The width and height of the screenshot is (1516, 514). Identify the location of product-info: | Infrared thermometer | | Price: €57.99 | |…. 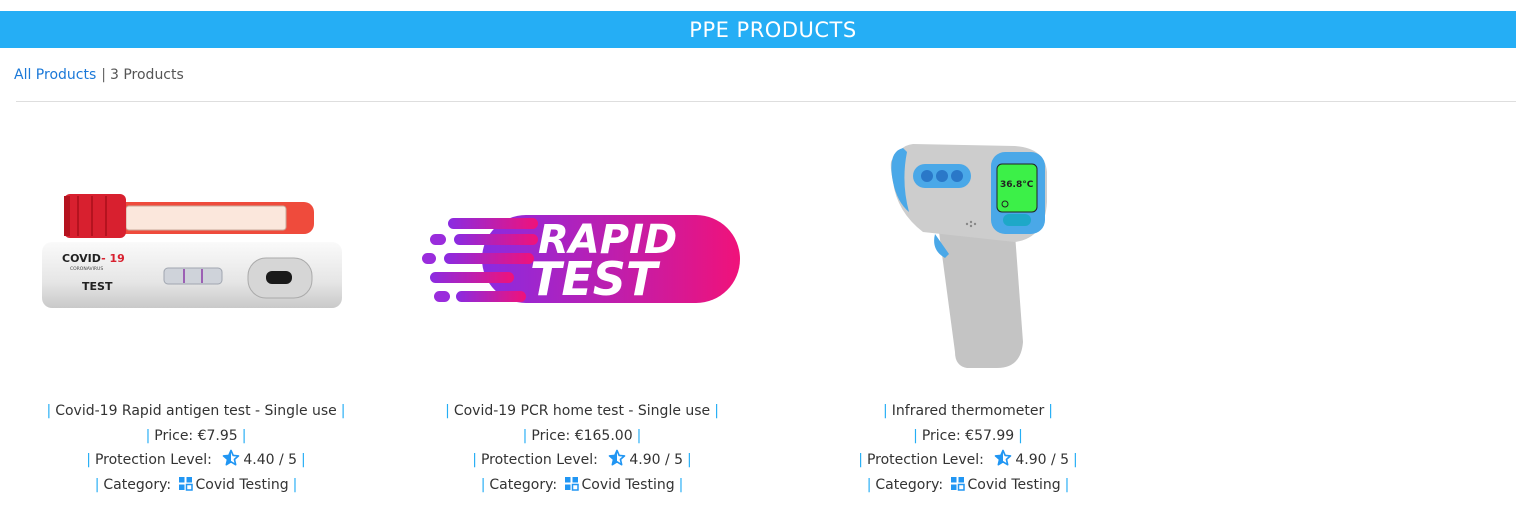
(968, 448).